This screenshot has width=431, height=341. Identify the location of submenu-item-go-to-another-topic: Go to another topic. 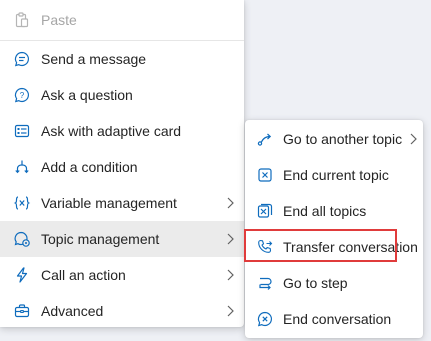
(334, 139).